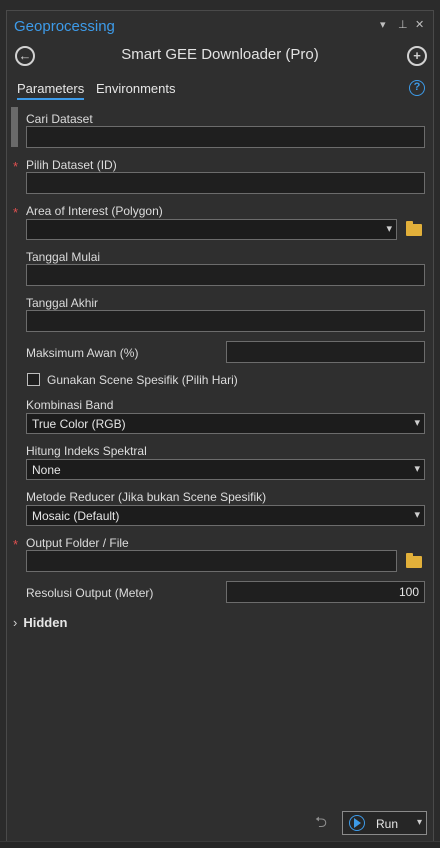 This screenshot has width=440, height=848. What do you see at coordinates (70, 405) in the screenshot?
I see `kombinasi-band-label: Kombinasi Band` at bounding box center [70, 405].